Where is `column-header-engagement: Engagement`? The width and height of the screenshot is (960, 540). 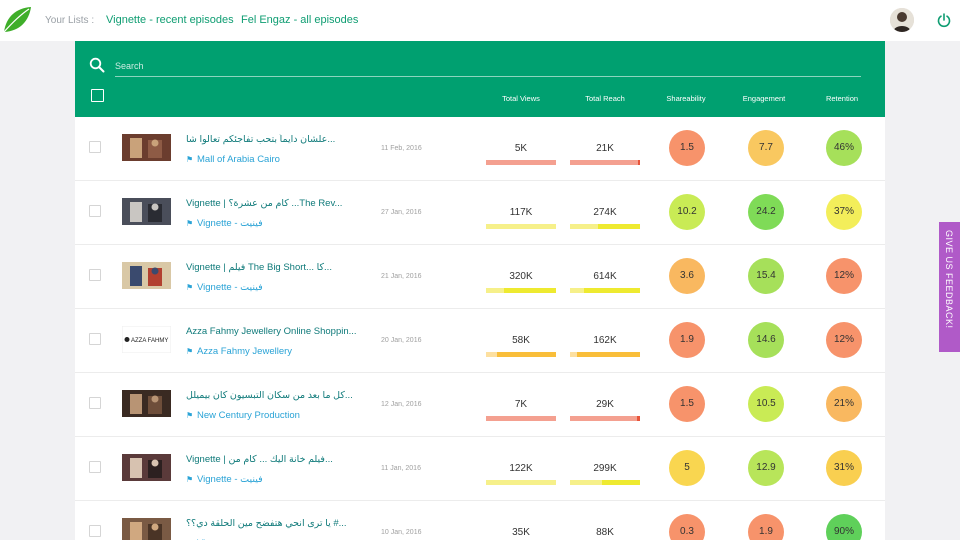 column-header-engagement: Engagement is located at coordinates (764, 98).